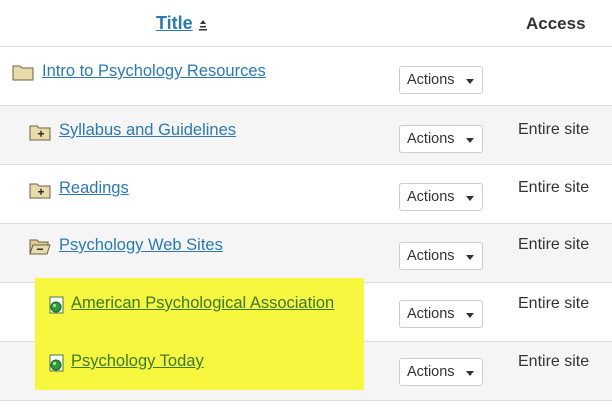 Image resolution: width=612 pixels, height=413 pixels. I want to click on folder-icon, so click(23, 72).